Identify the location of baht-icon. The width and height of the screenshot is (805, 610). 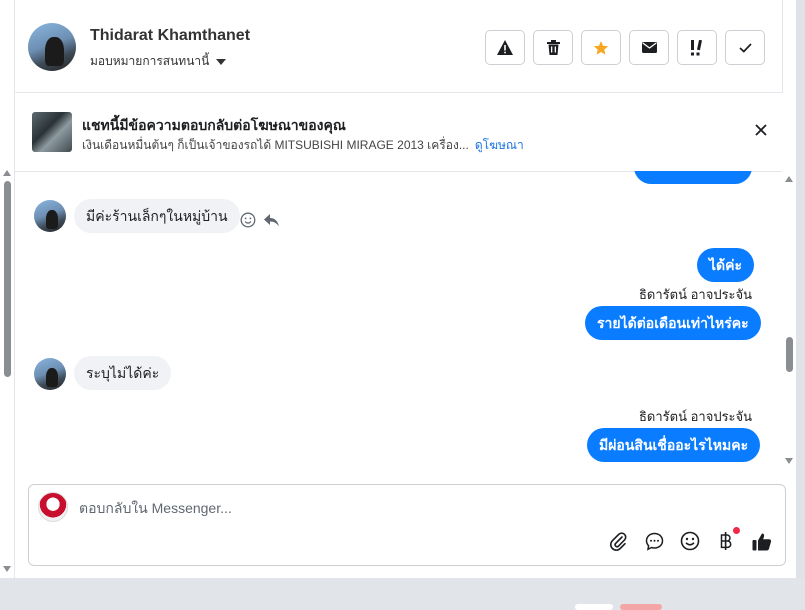
(726, 541).